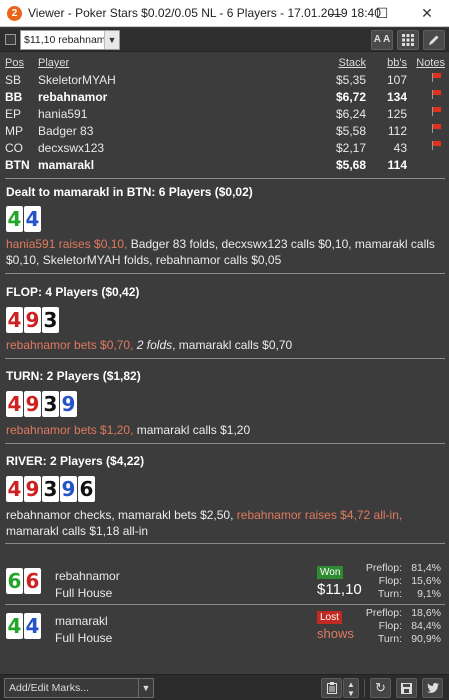  Describe the element at coordinates (350, 97) in the screenshot. I see `player-stack: $6,72` at that location.